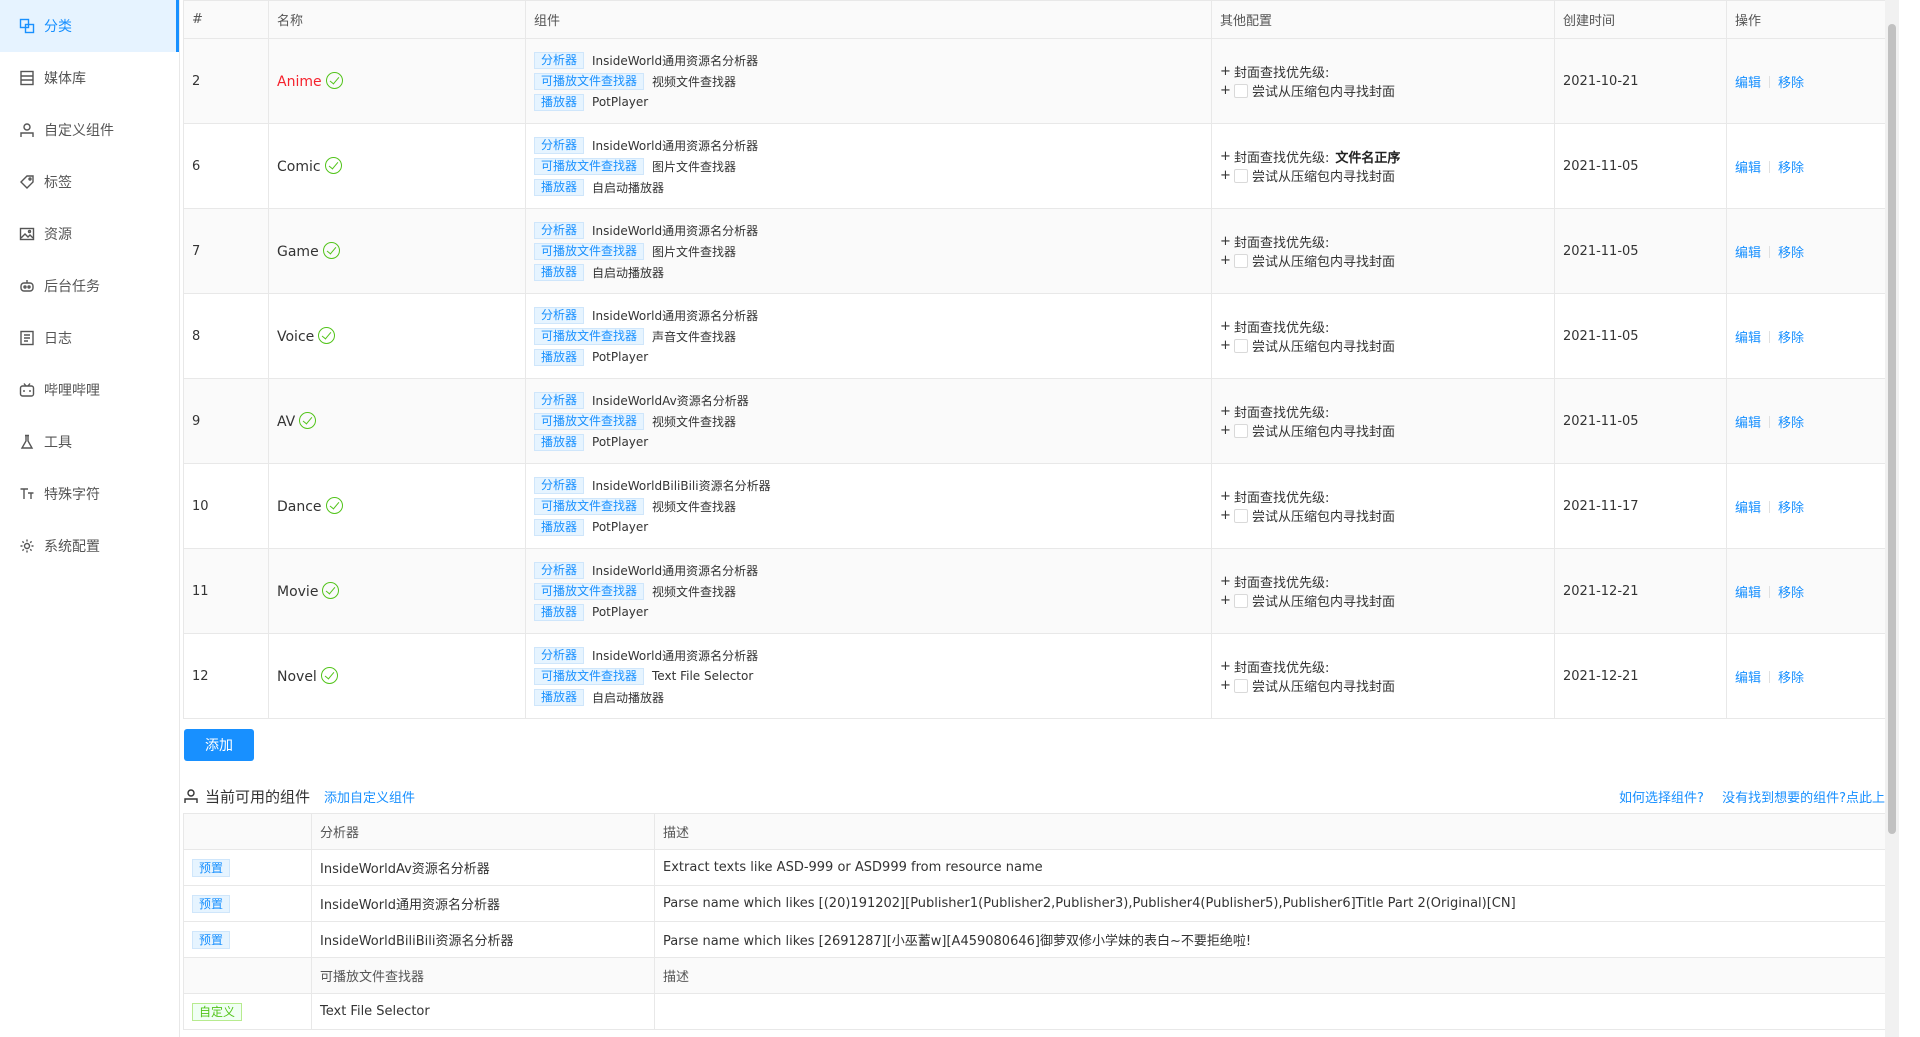 This screenshot has width=1920, height=1037. I want to click on row-id: 6, so click(226, 166).